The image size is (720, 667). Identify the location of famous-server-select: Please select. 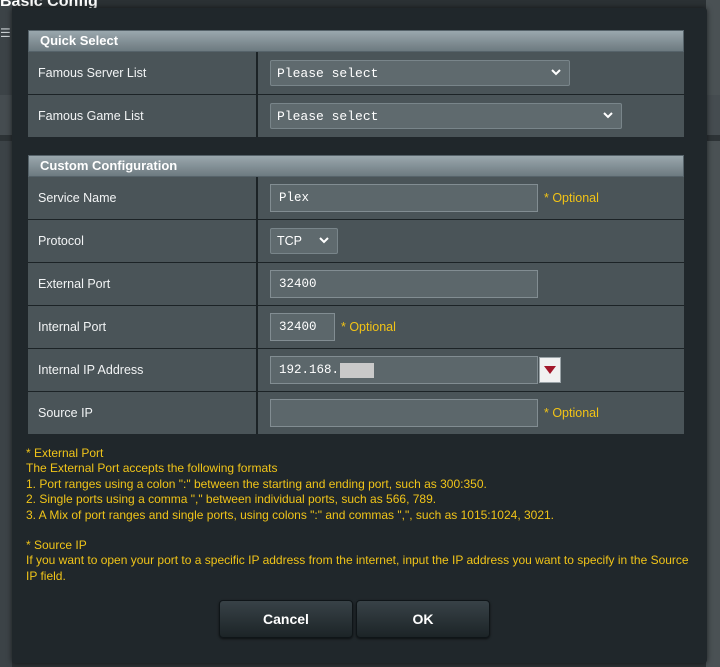
(420, 73).